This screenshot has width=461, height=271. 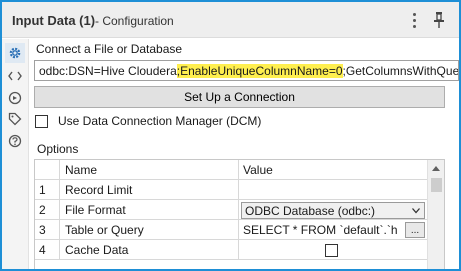 I want to click on titlebar: Input Data (1) - Configuration, so click(x=230, y=20).